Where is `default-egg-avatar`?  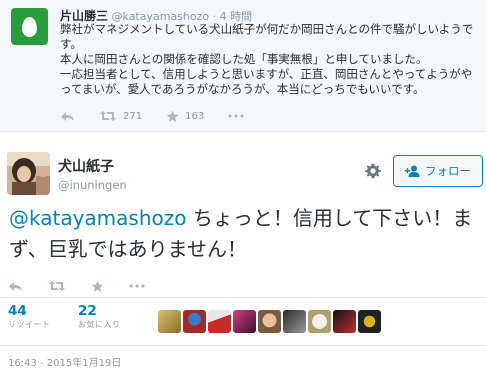 default-egg-avatar is located at coordinates (29, 26).